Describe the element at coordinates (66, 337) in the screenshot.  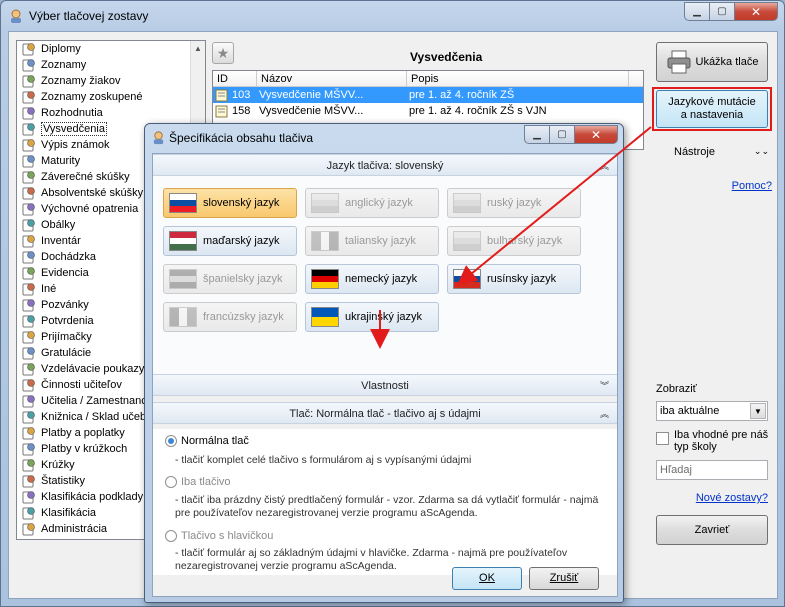
I see `tree-item-label: Prijímačky` at that location.